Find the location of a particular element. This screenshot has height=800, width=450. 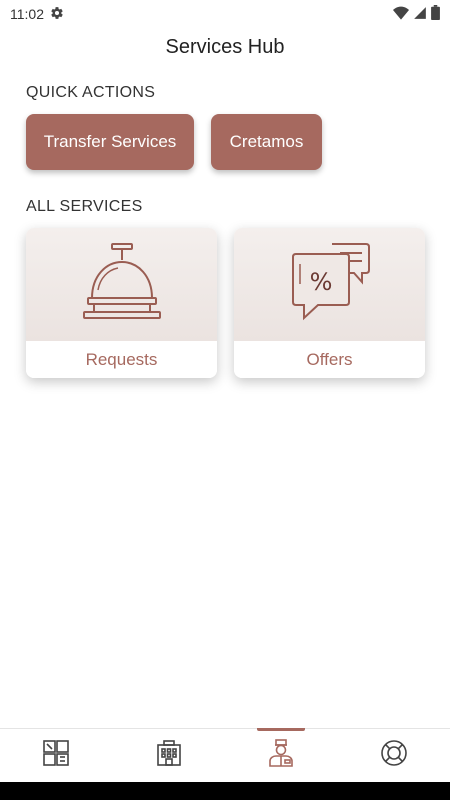

signal-icon is located at coordinates (420, 14).